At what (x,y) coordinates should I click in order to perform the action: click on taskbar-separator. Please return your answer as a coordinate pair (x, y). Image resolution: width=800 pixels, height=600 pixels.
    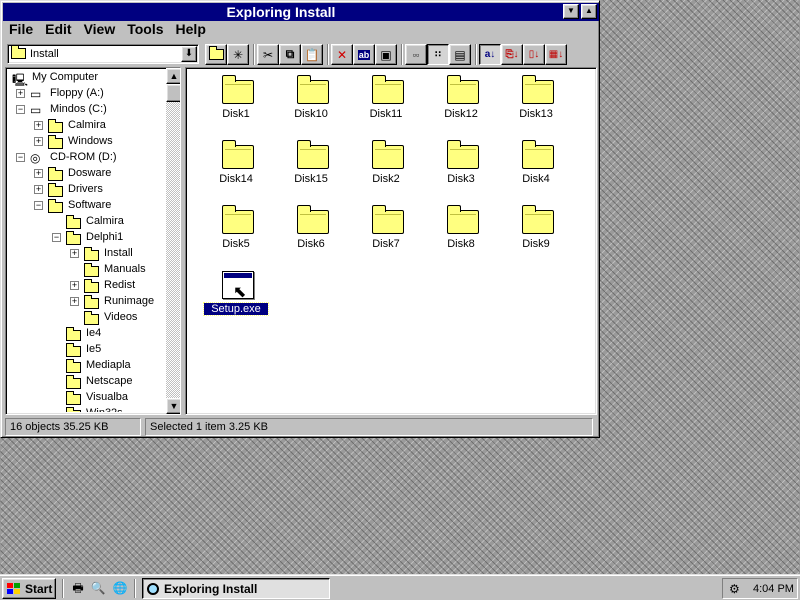
    Looking at the image, I should click on (63, 588).